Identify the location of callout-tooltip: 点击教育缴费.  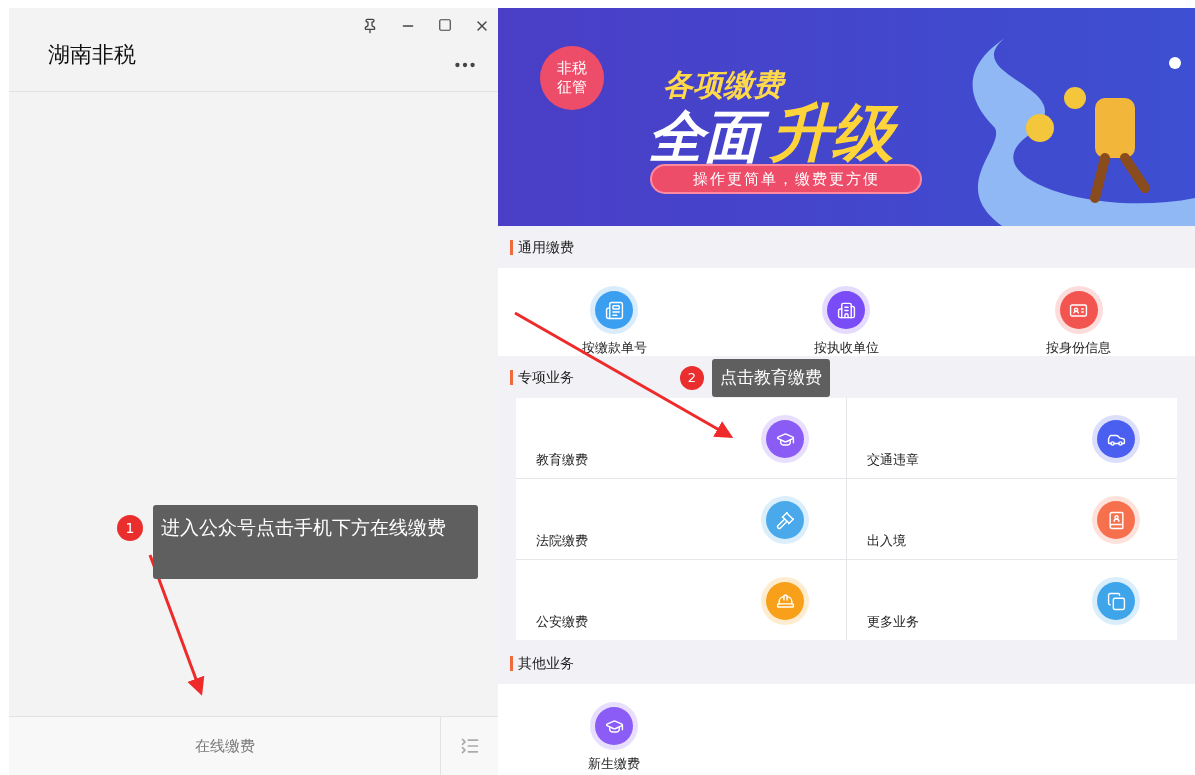
(771, 378).